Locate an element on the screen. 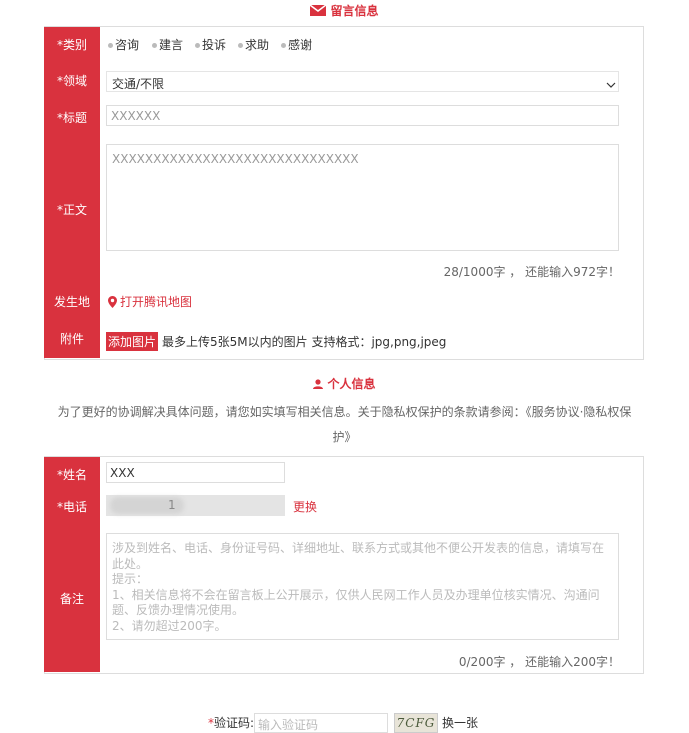 This screenshot has height=733, width=689. open-map-link: 打开腾讯地图 is located at coordinates (150, 302).